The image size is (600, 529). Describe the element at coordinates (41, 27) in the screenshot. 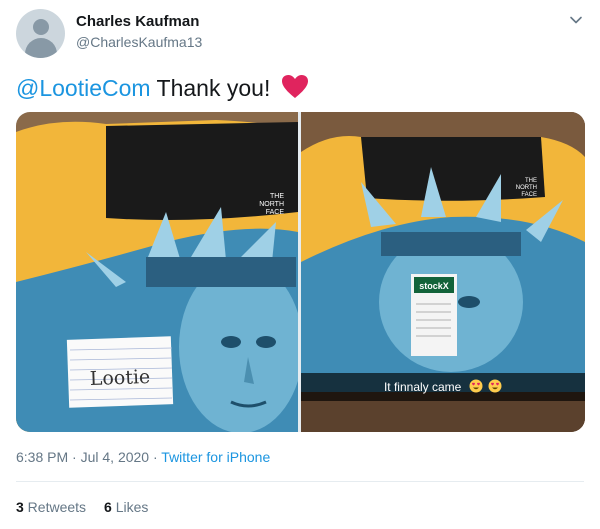

I see `avatar-head-shape` at that location.